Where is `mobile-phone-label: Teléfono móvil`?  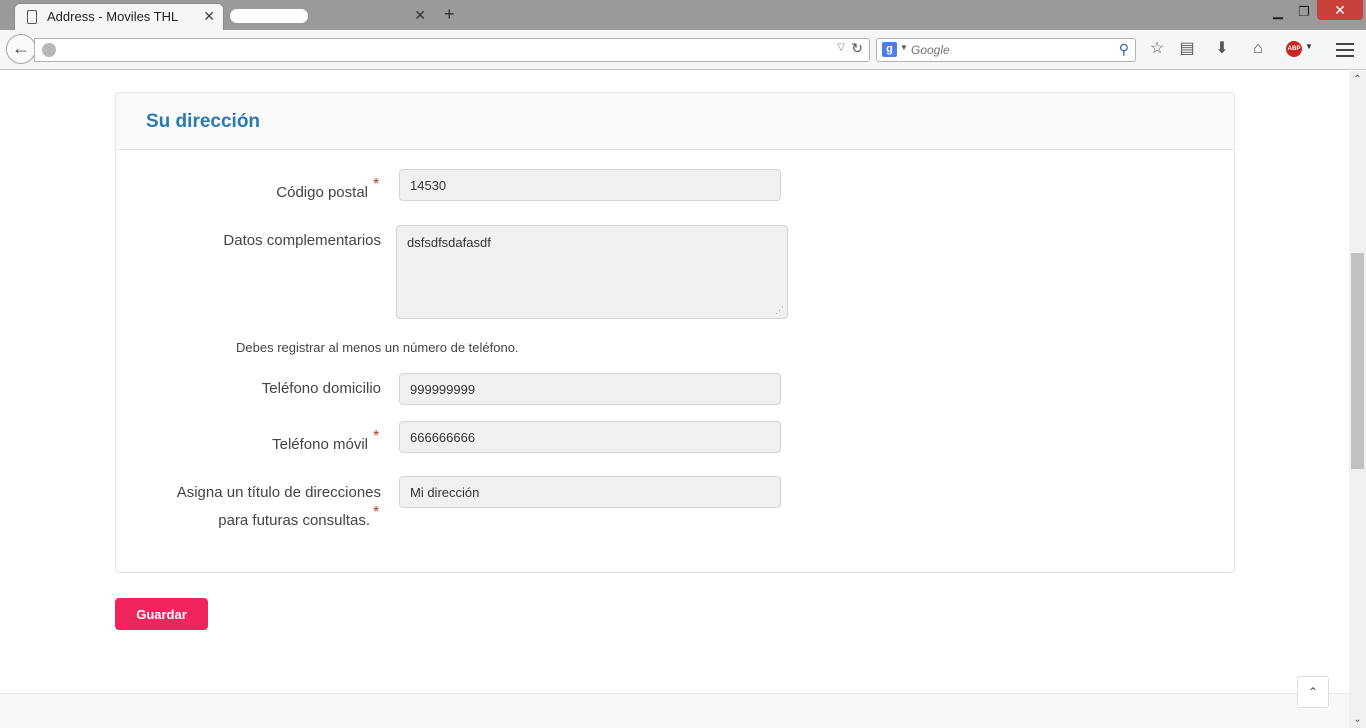 mobile-phone-label: Teléfono móvil is located at coordinates (320, 444).